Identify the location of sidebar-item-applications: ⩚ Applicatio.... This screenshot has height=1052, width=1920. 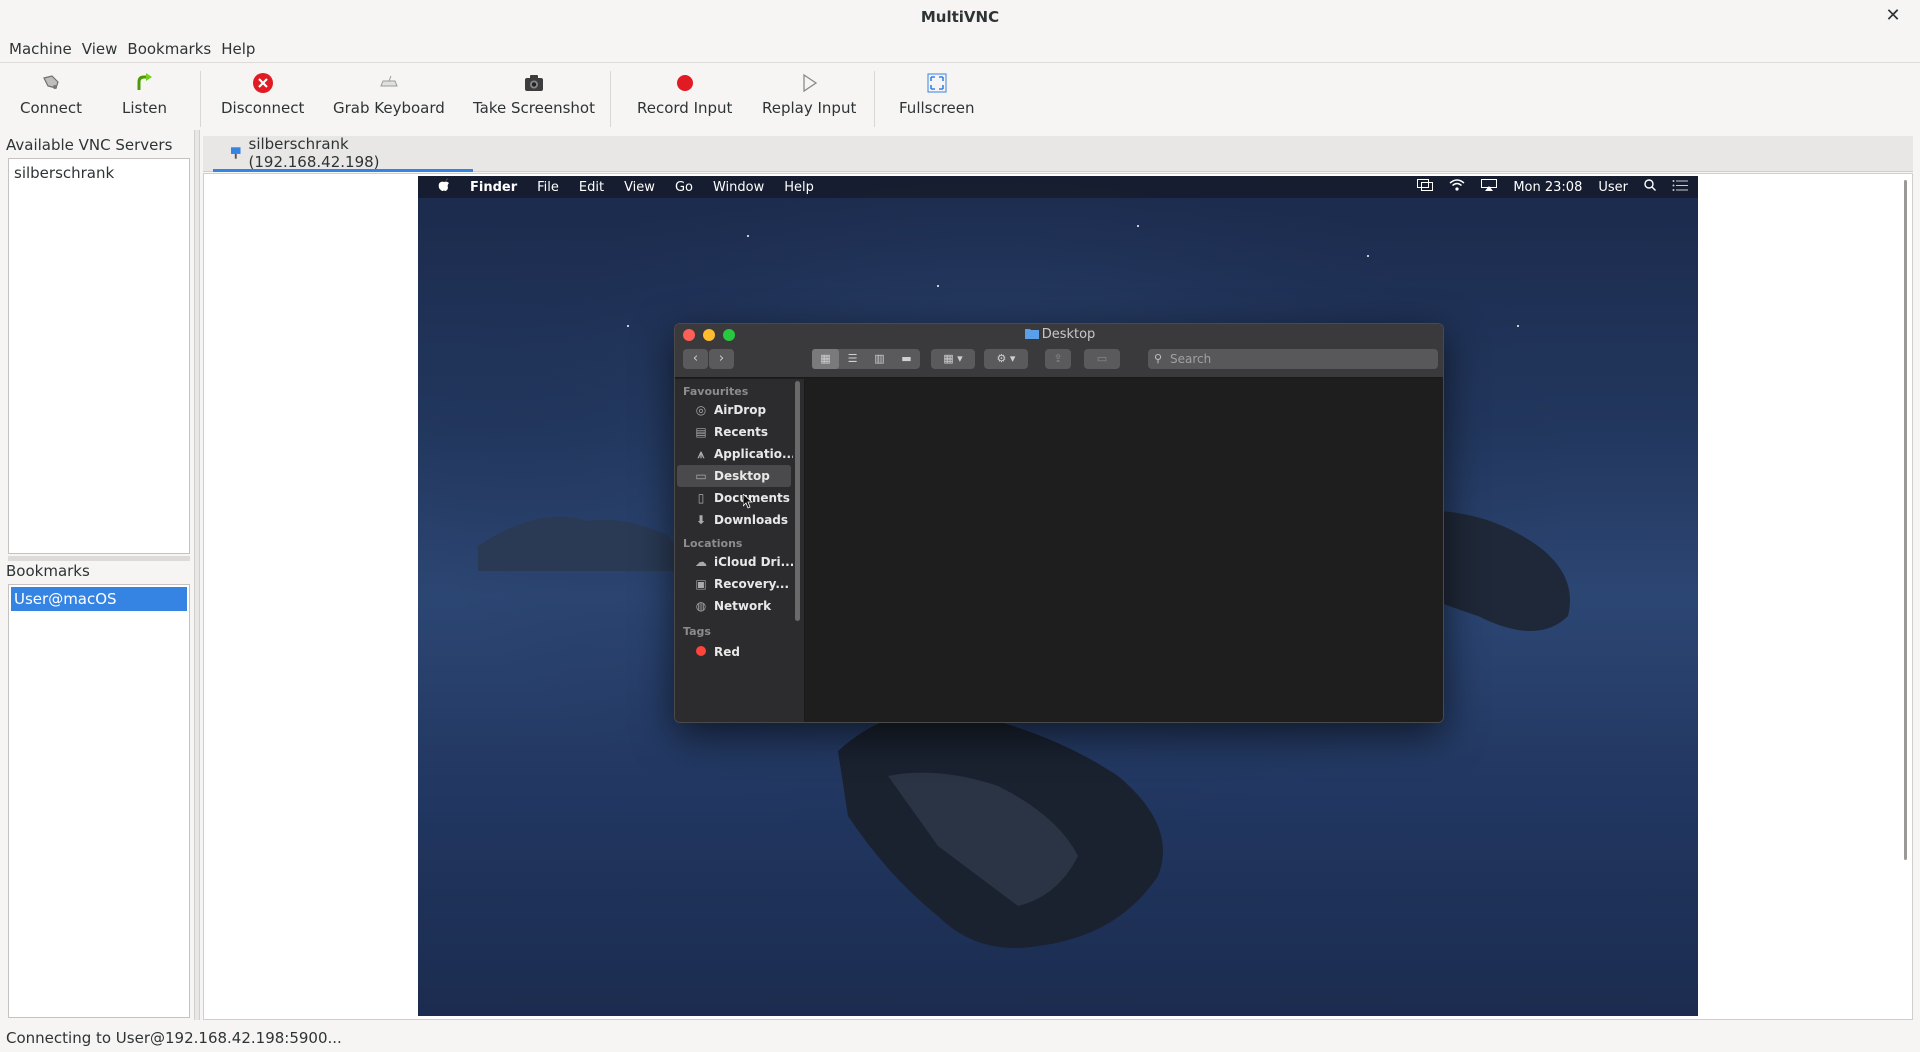
(734, 454).